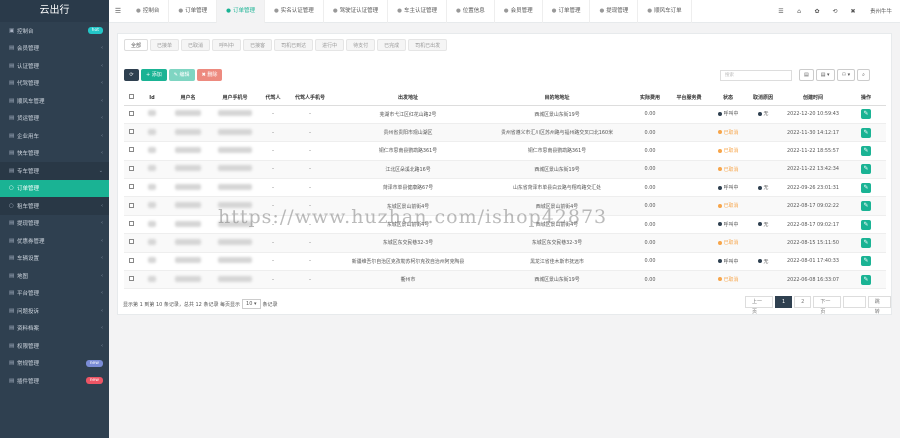  Describe the element at coordinates (54, 31) in the screenshot. I see `sidebar-item-0: ▣ 控制台 hot` at that location.